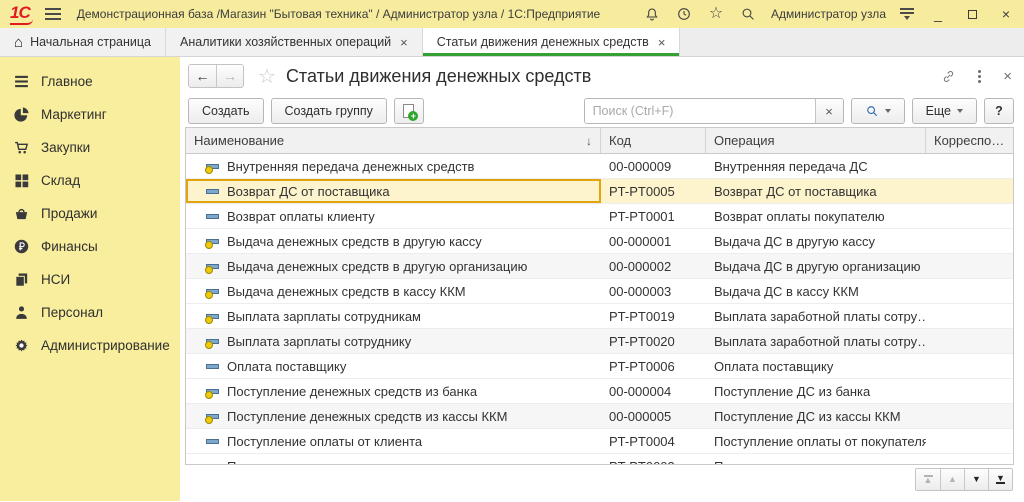 The width and height of the screenshot is (1024, 502). What do you see at coordinates (354, 241) in the screenshot?
I see `item-name: Выдача денежных средств в другую кассу` at bounding box center [354, 241].